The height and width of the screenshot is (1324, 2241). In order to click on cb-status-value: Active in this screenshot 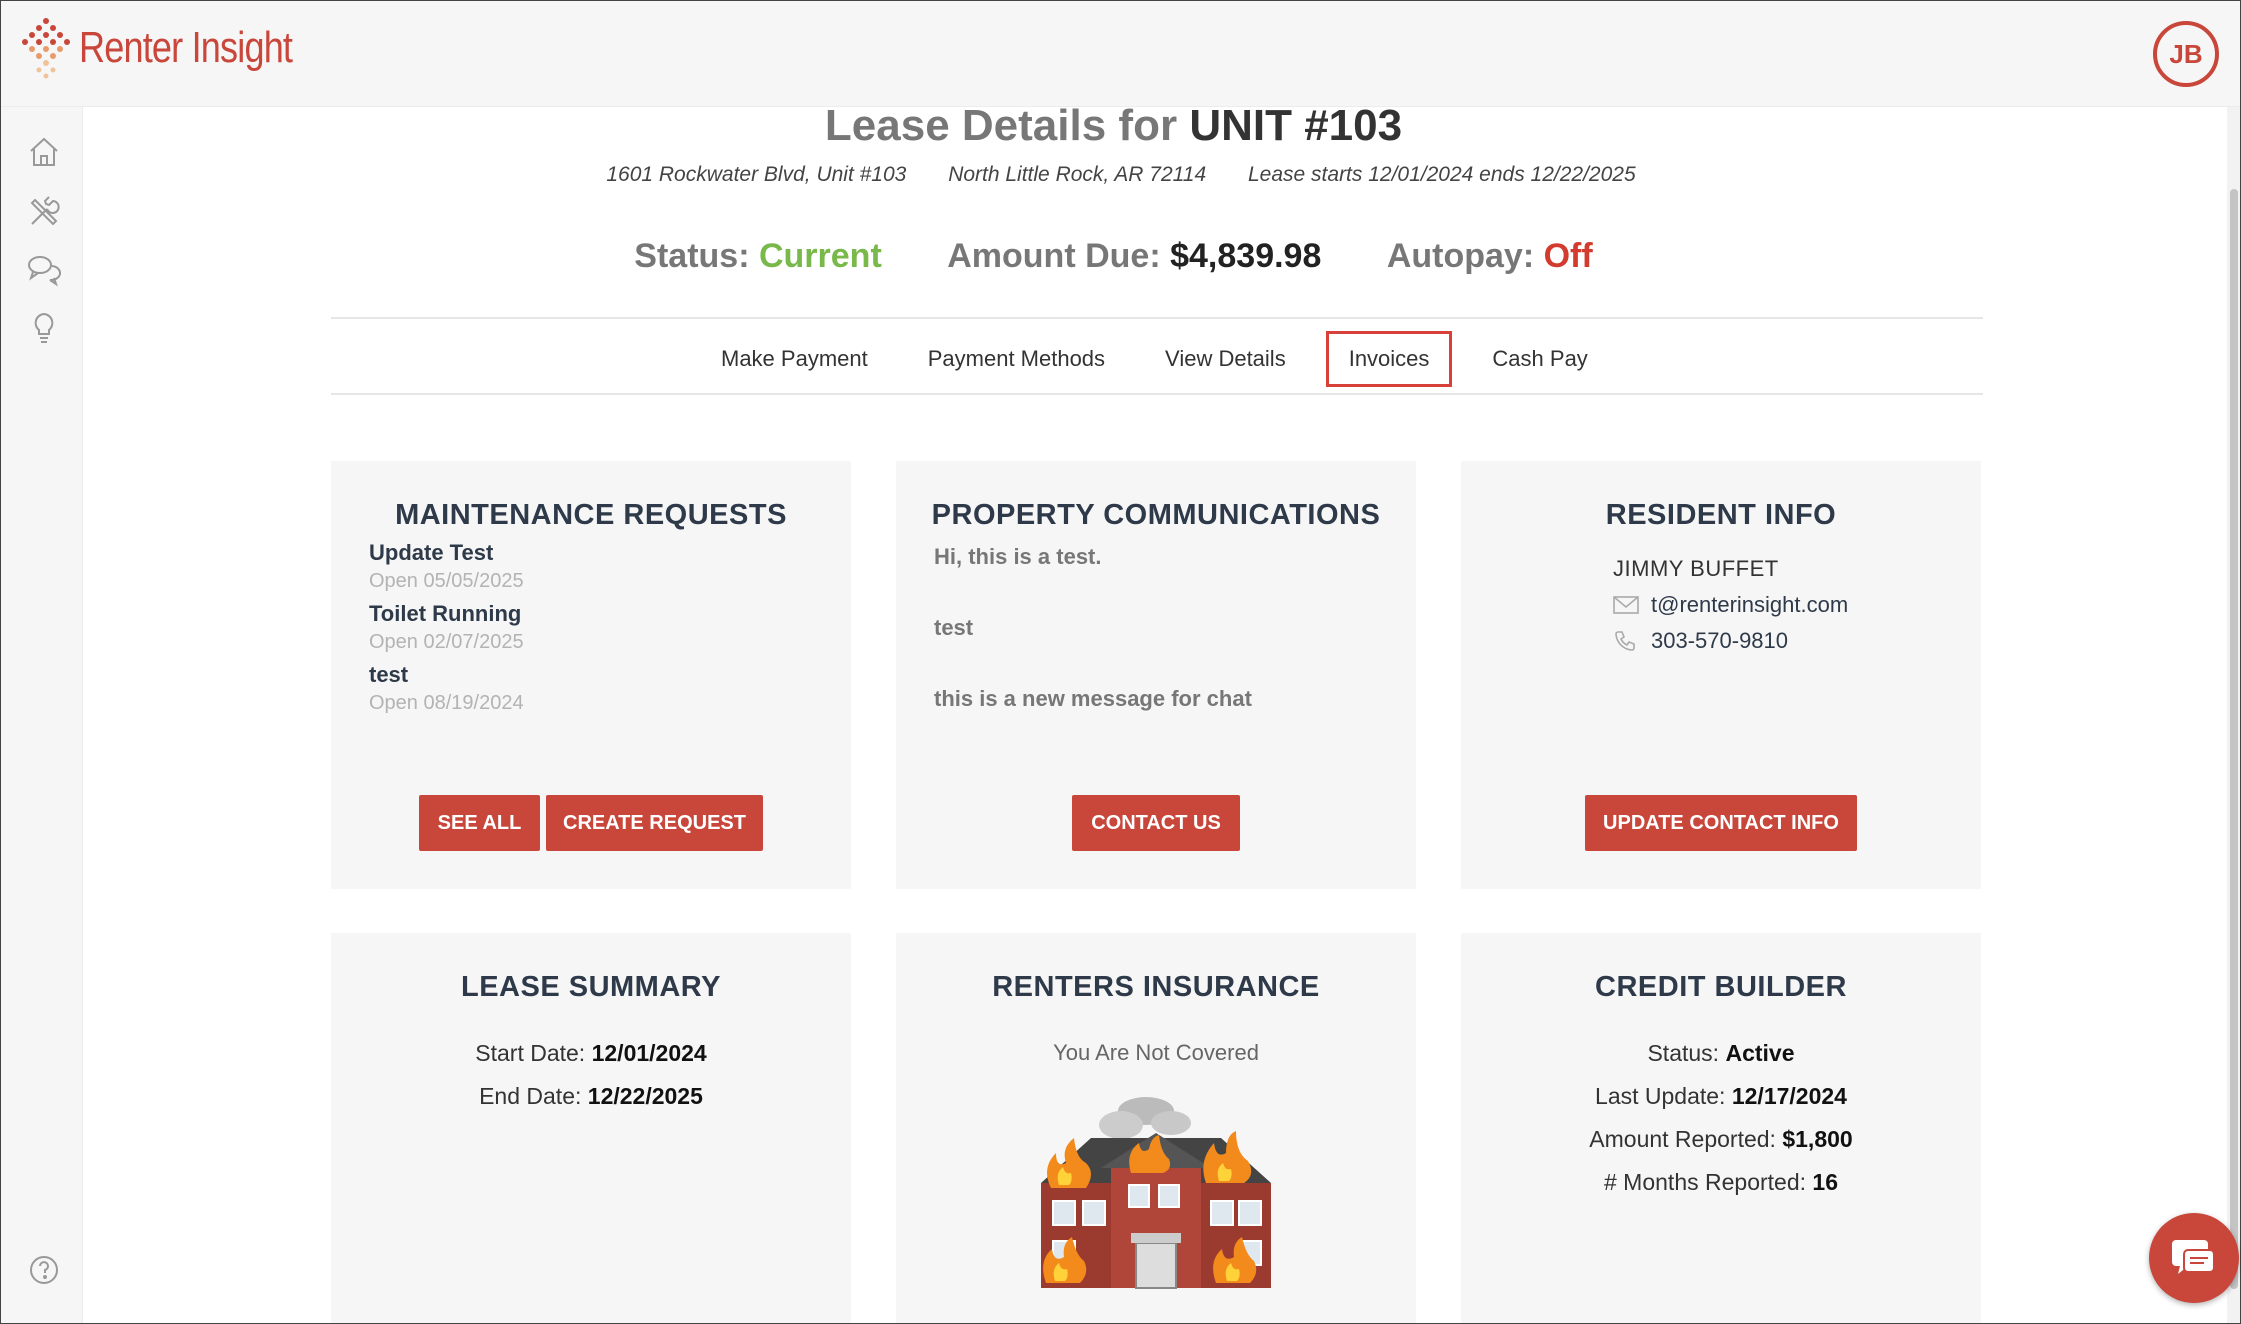, I will do `click(1760, 1053)`.